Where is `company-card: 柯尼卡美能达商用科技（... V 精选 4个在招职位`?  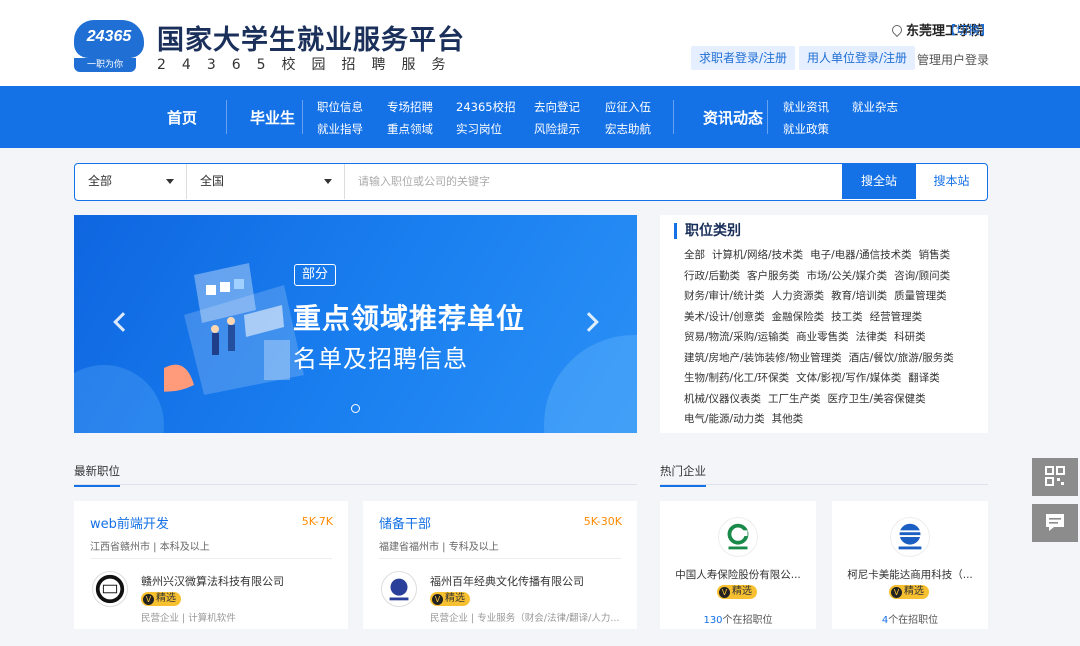
company-card: 柯尼卡美能达商用科技（... V 精选 4个在招职位 is located at coordinates (910, 565).